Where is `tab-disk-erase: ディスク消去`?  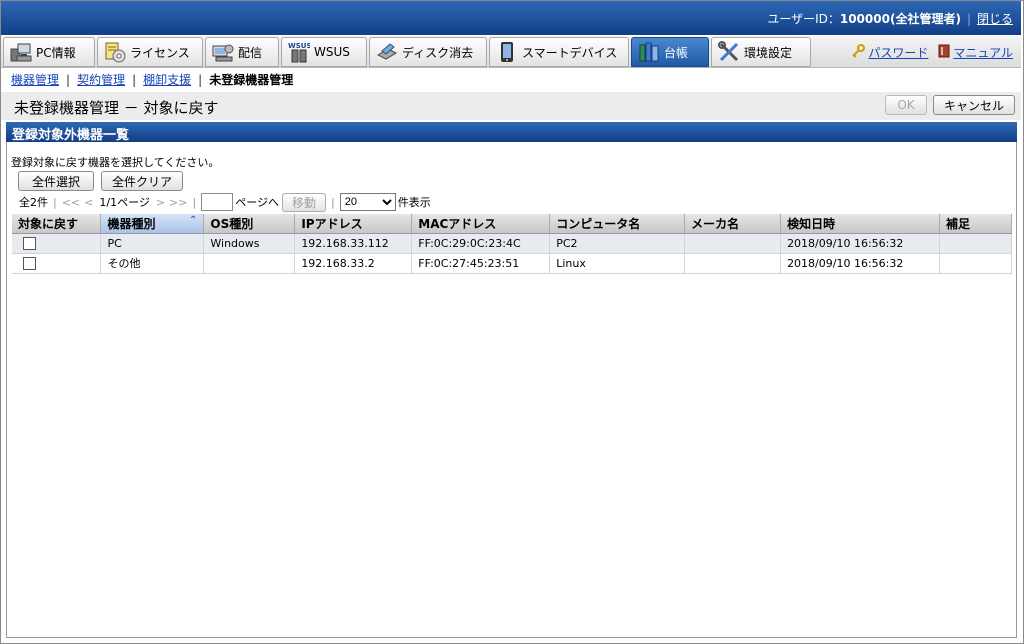
tab-disk-erase: ディスク消去 is located at coordinates (428, 52).